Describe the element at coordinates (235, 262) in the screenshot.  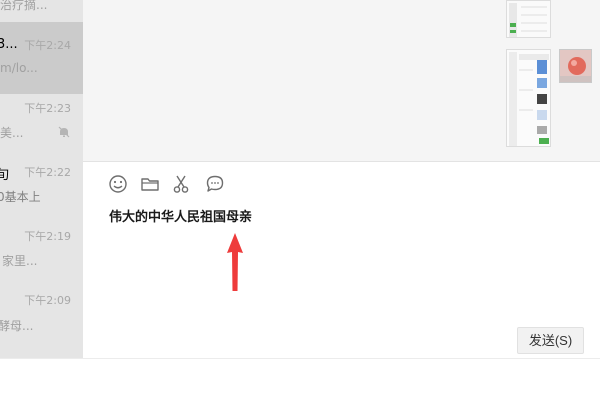
I see `red-arrow-annotation` at that location.